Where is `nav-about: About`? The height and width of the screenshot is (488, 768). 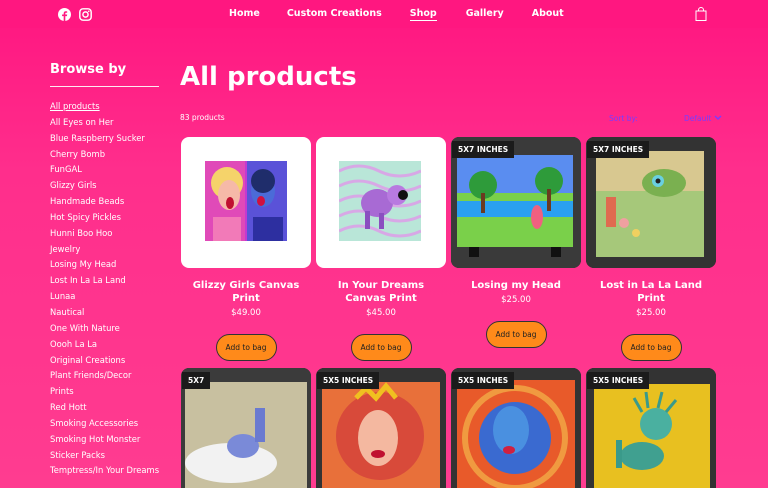 nav-about: About is located at coordinates (548, 14).